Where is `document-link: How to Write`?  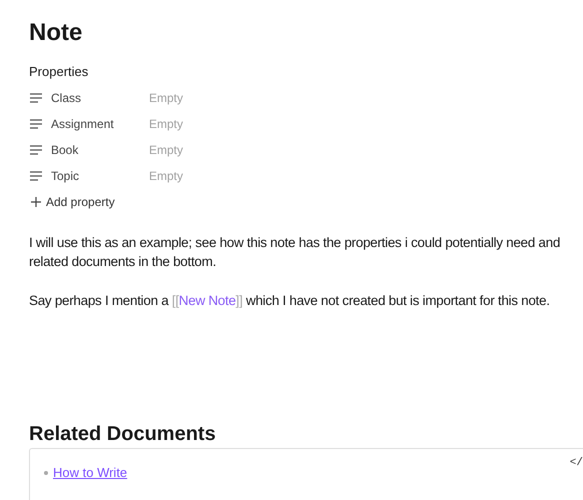 document-link: How to Write is located at coordinates (90, 472).